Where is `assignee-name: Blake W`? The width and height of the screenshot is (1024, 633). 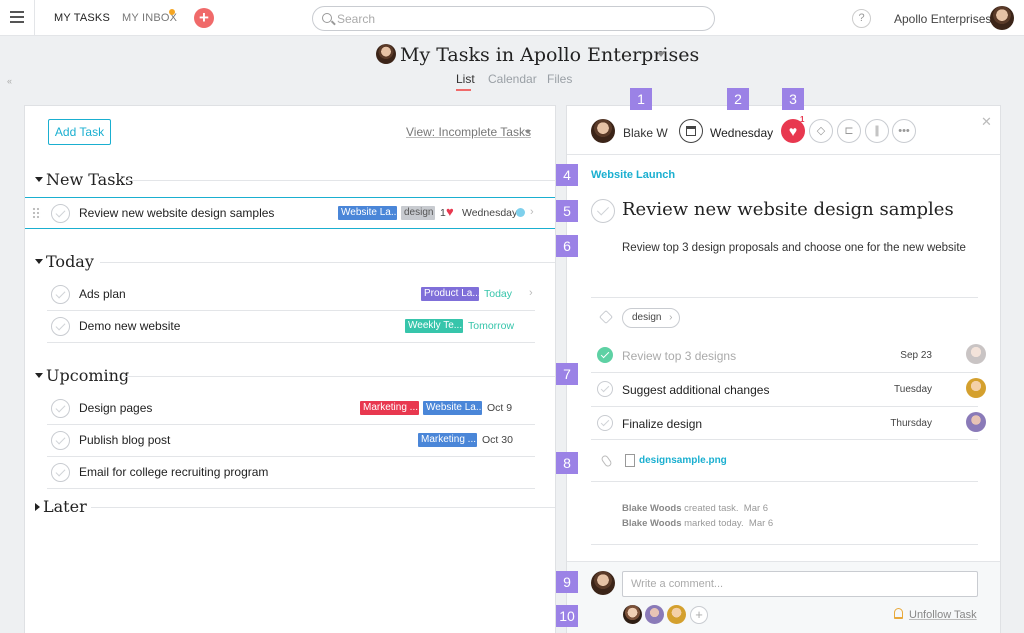
assignee-name: Blake W is located at coordinates (645, 133).